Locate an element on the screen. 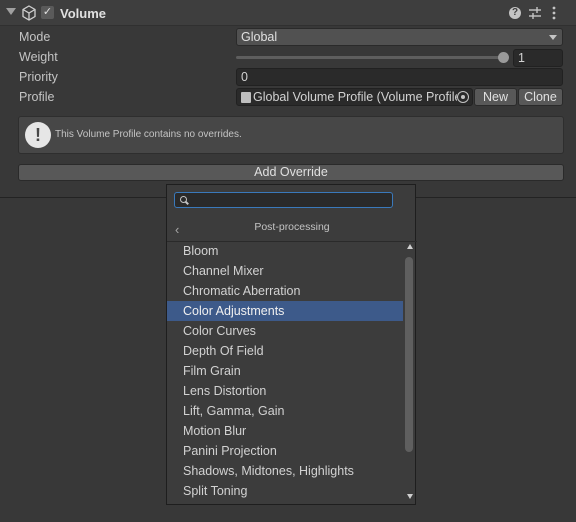  scrollbar is located at coordinates (409, 373).